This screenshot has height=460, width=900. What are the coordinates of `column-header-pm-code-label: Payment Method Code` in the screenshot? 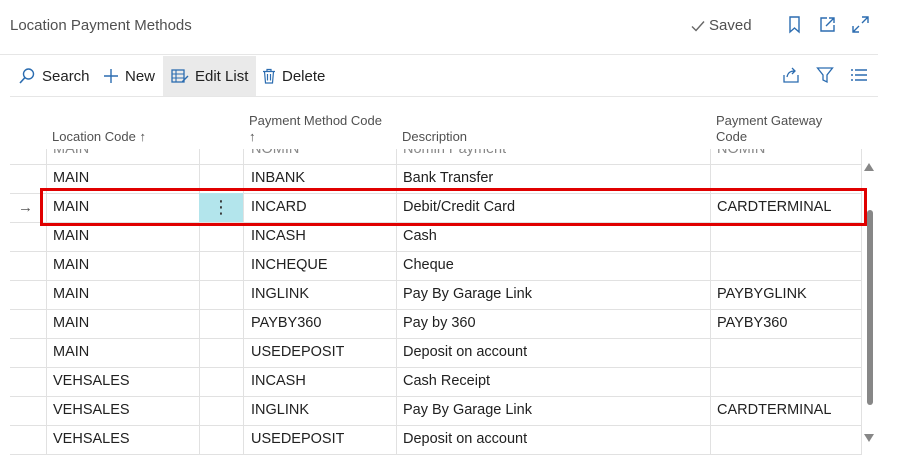 It's located at (315, 120).